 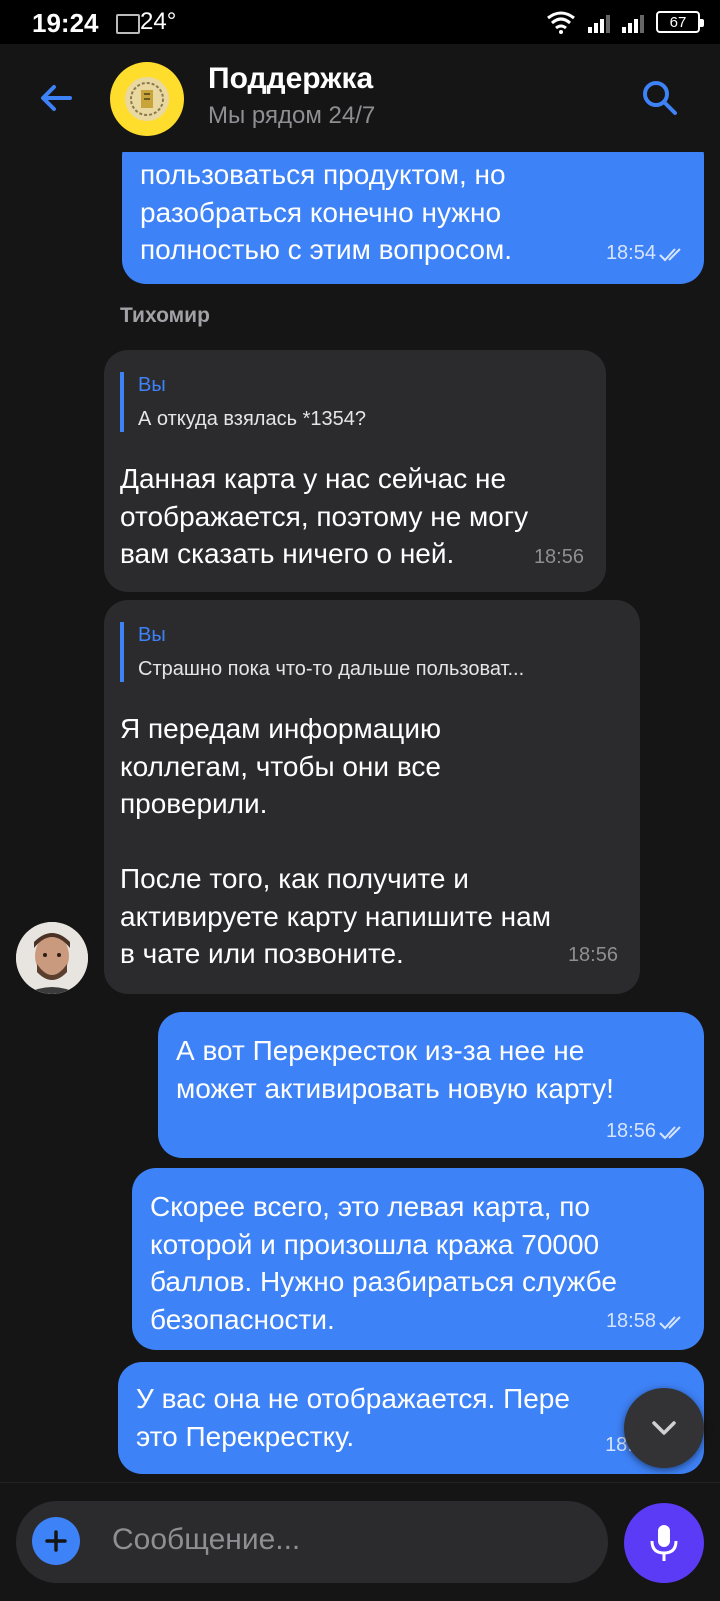 I want to click on attach-button, so click(x=56, y=1541).